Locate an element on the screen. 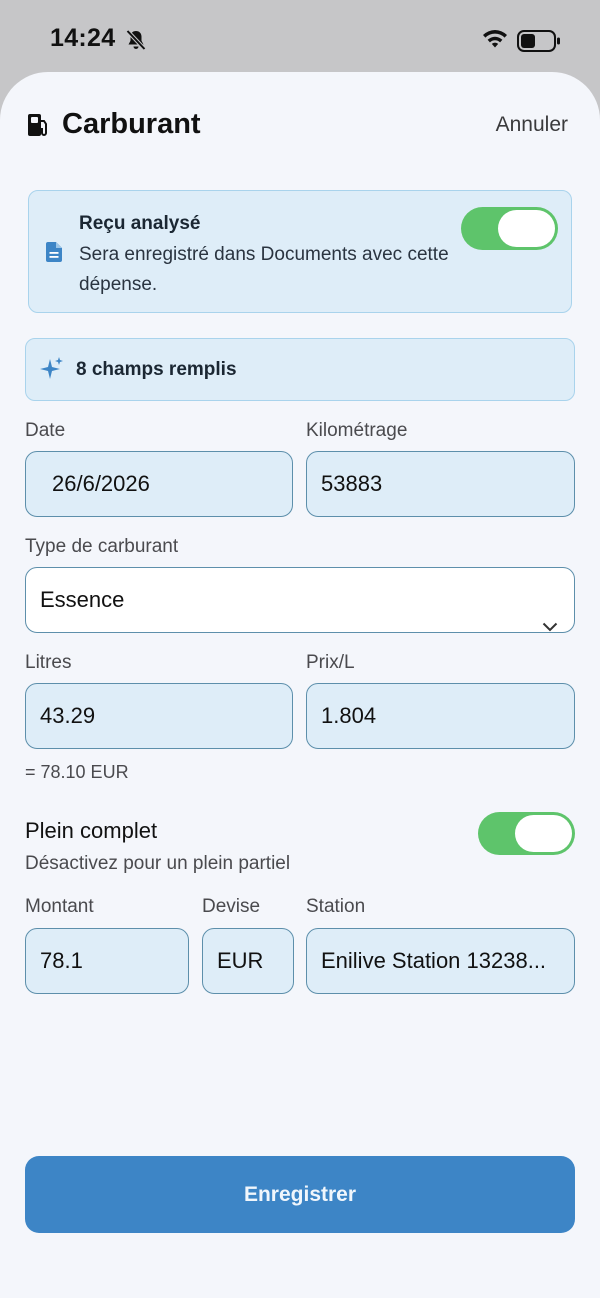  date-field: 26/6/2026 is located at coordinates (159, 484).